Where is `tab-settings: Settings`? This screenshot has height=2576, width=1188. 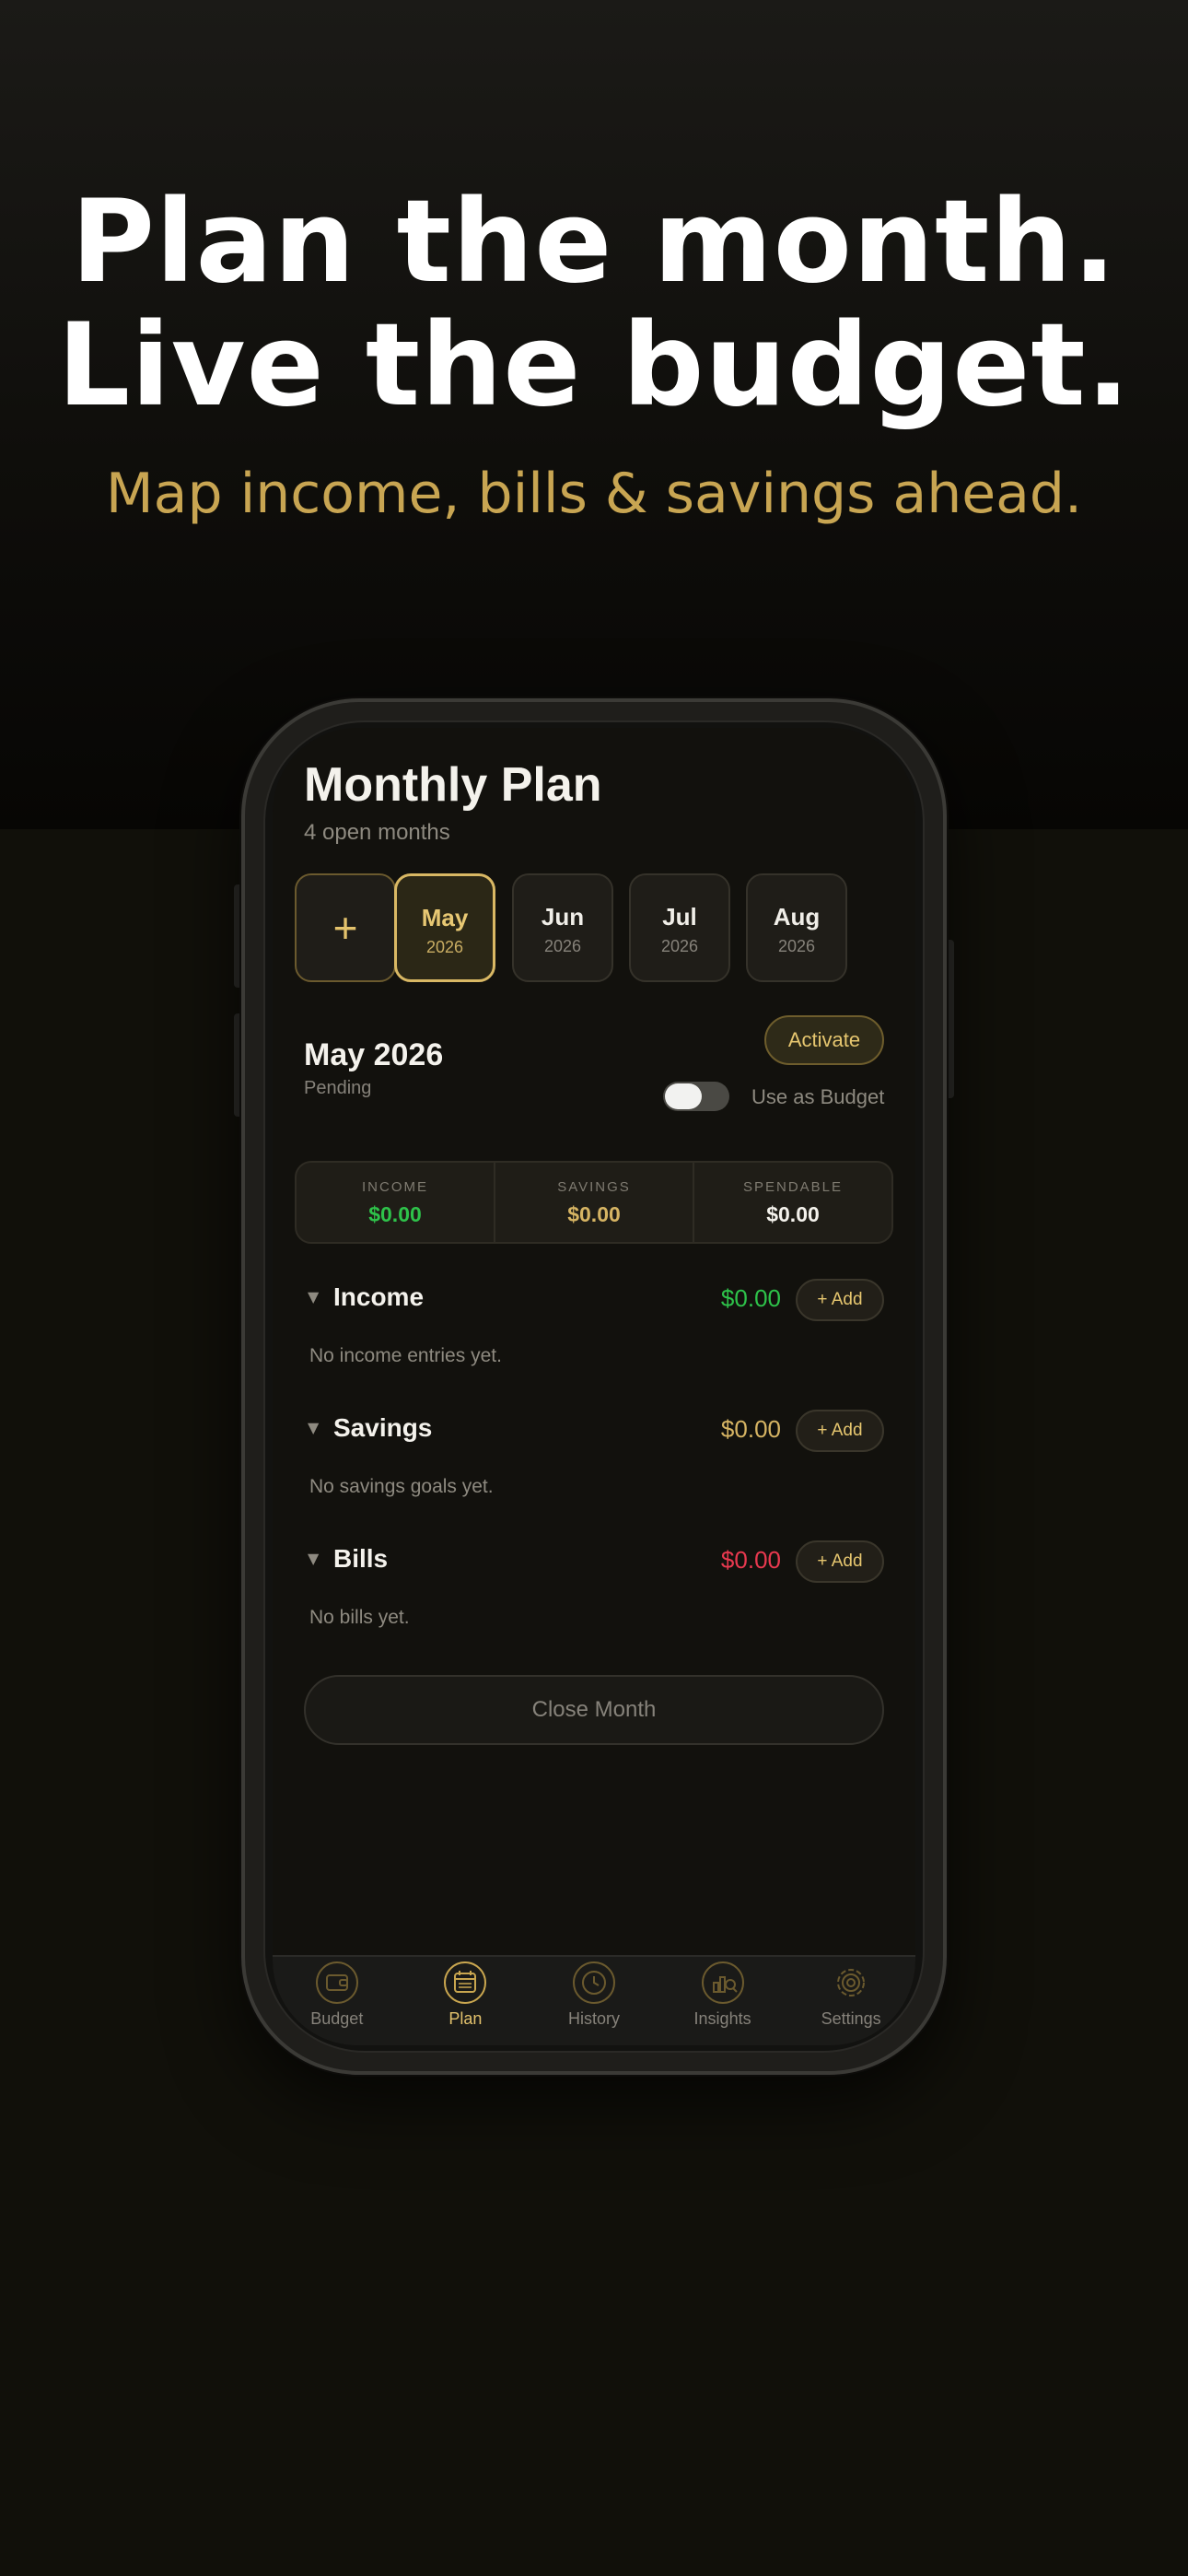 tab-settings: Settings is located at coordinates (850, 2001).